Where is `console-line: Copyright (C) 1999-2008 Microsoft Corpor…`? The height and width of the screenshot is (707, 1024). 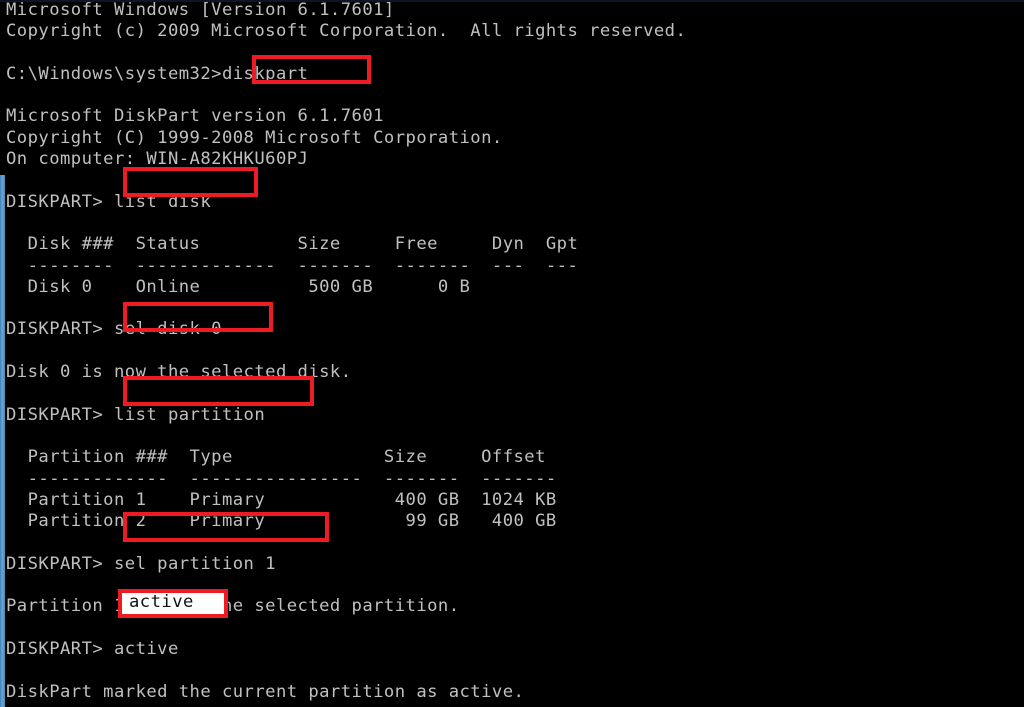
console-line: Copyright (C) 1999-2008 Microsoft Corpor… is located at coordinates (254, 137).